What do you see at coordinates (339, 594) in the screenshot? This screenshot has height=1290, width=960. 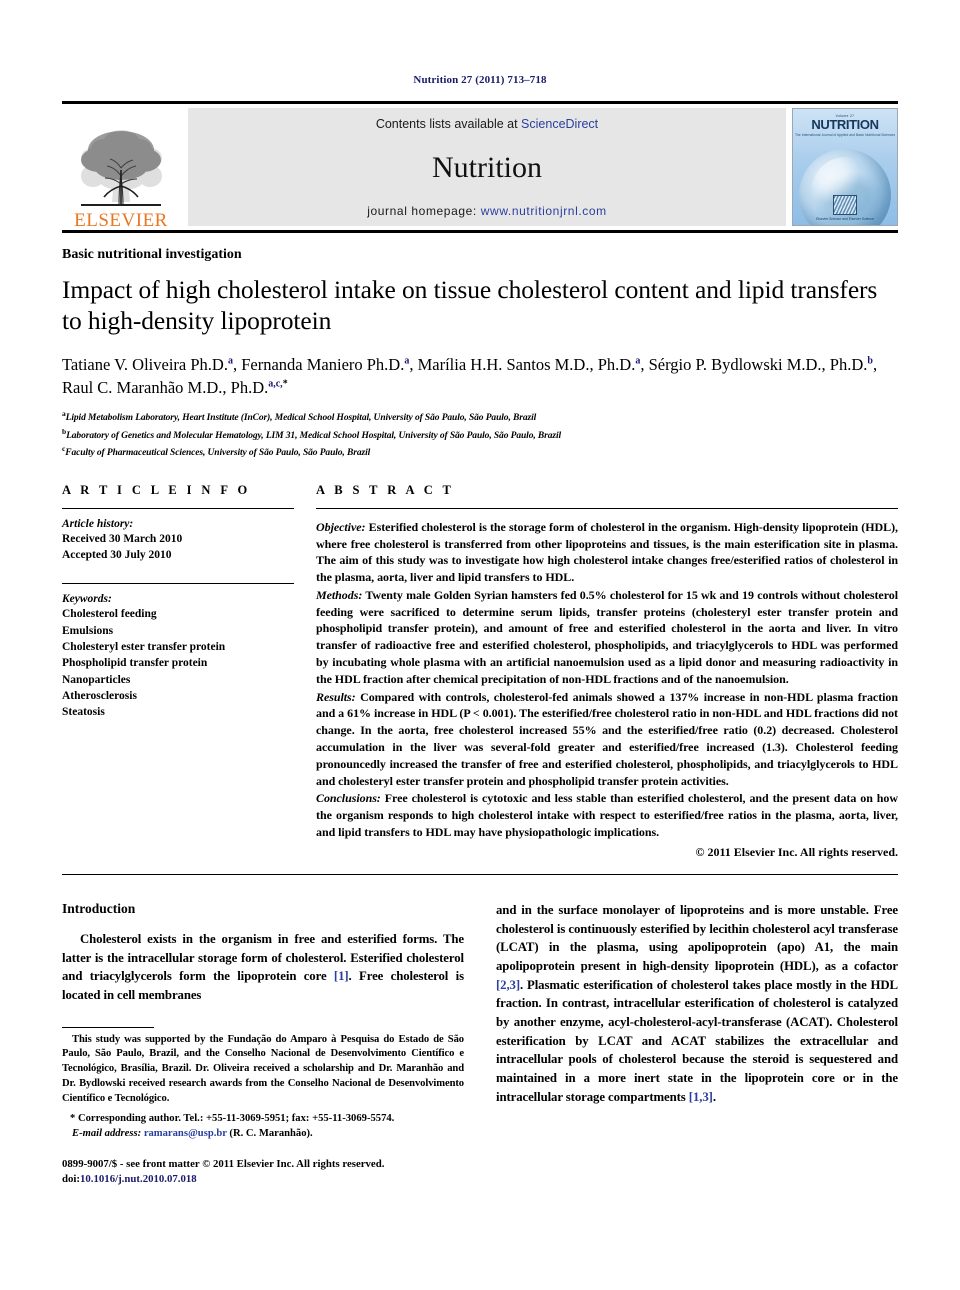 I see `abstract-methods-label: Methods:` at bounding box center [339, 594].